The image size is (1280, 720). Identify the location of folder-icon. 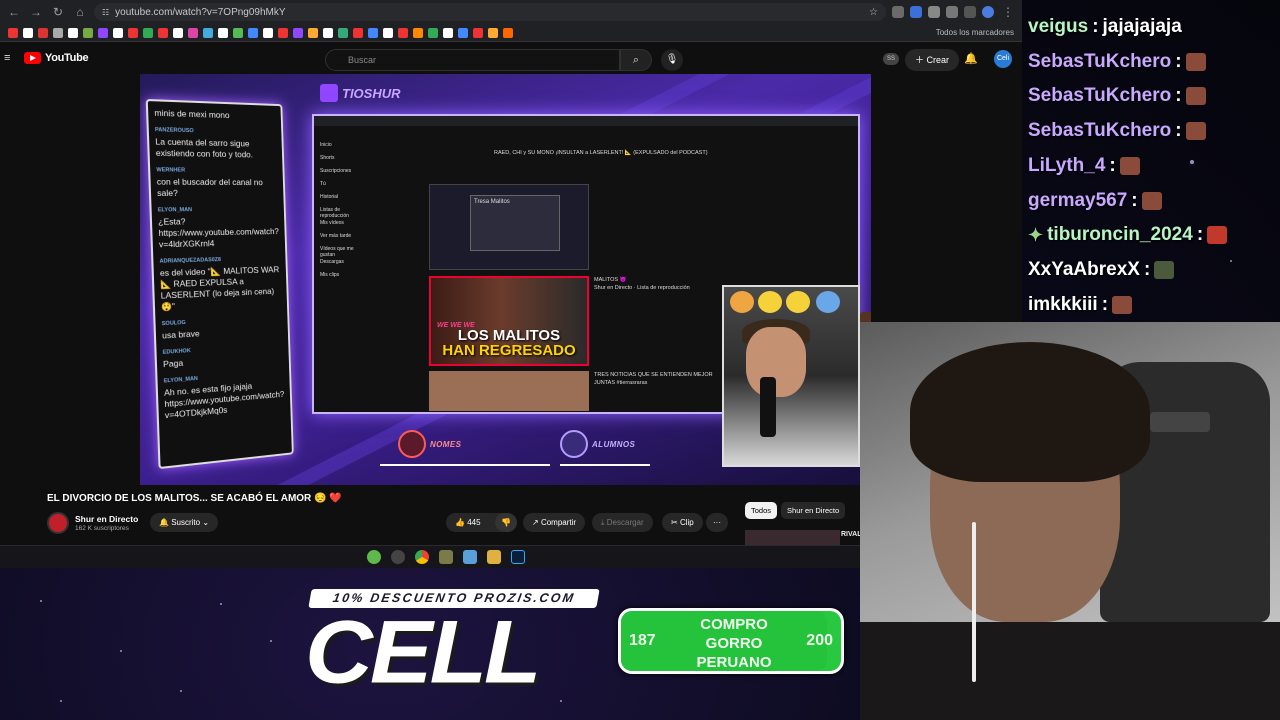
(494, 557).